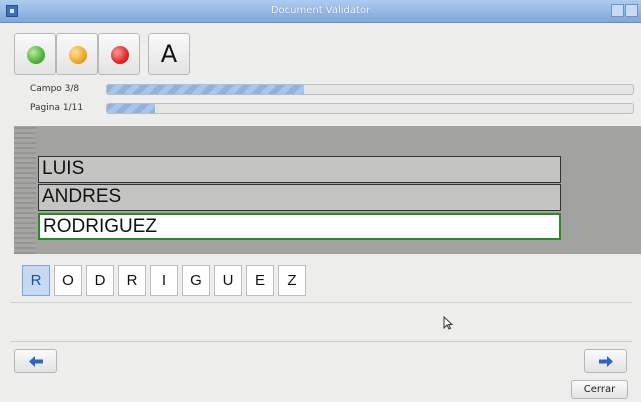 This screenshot has height=402, width=641. I want to click on close-window-button, so click(631, 10).